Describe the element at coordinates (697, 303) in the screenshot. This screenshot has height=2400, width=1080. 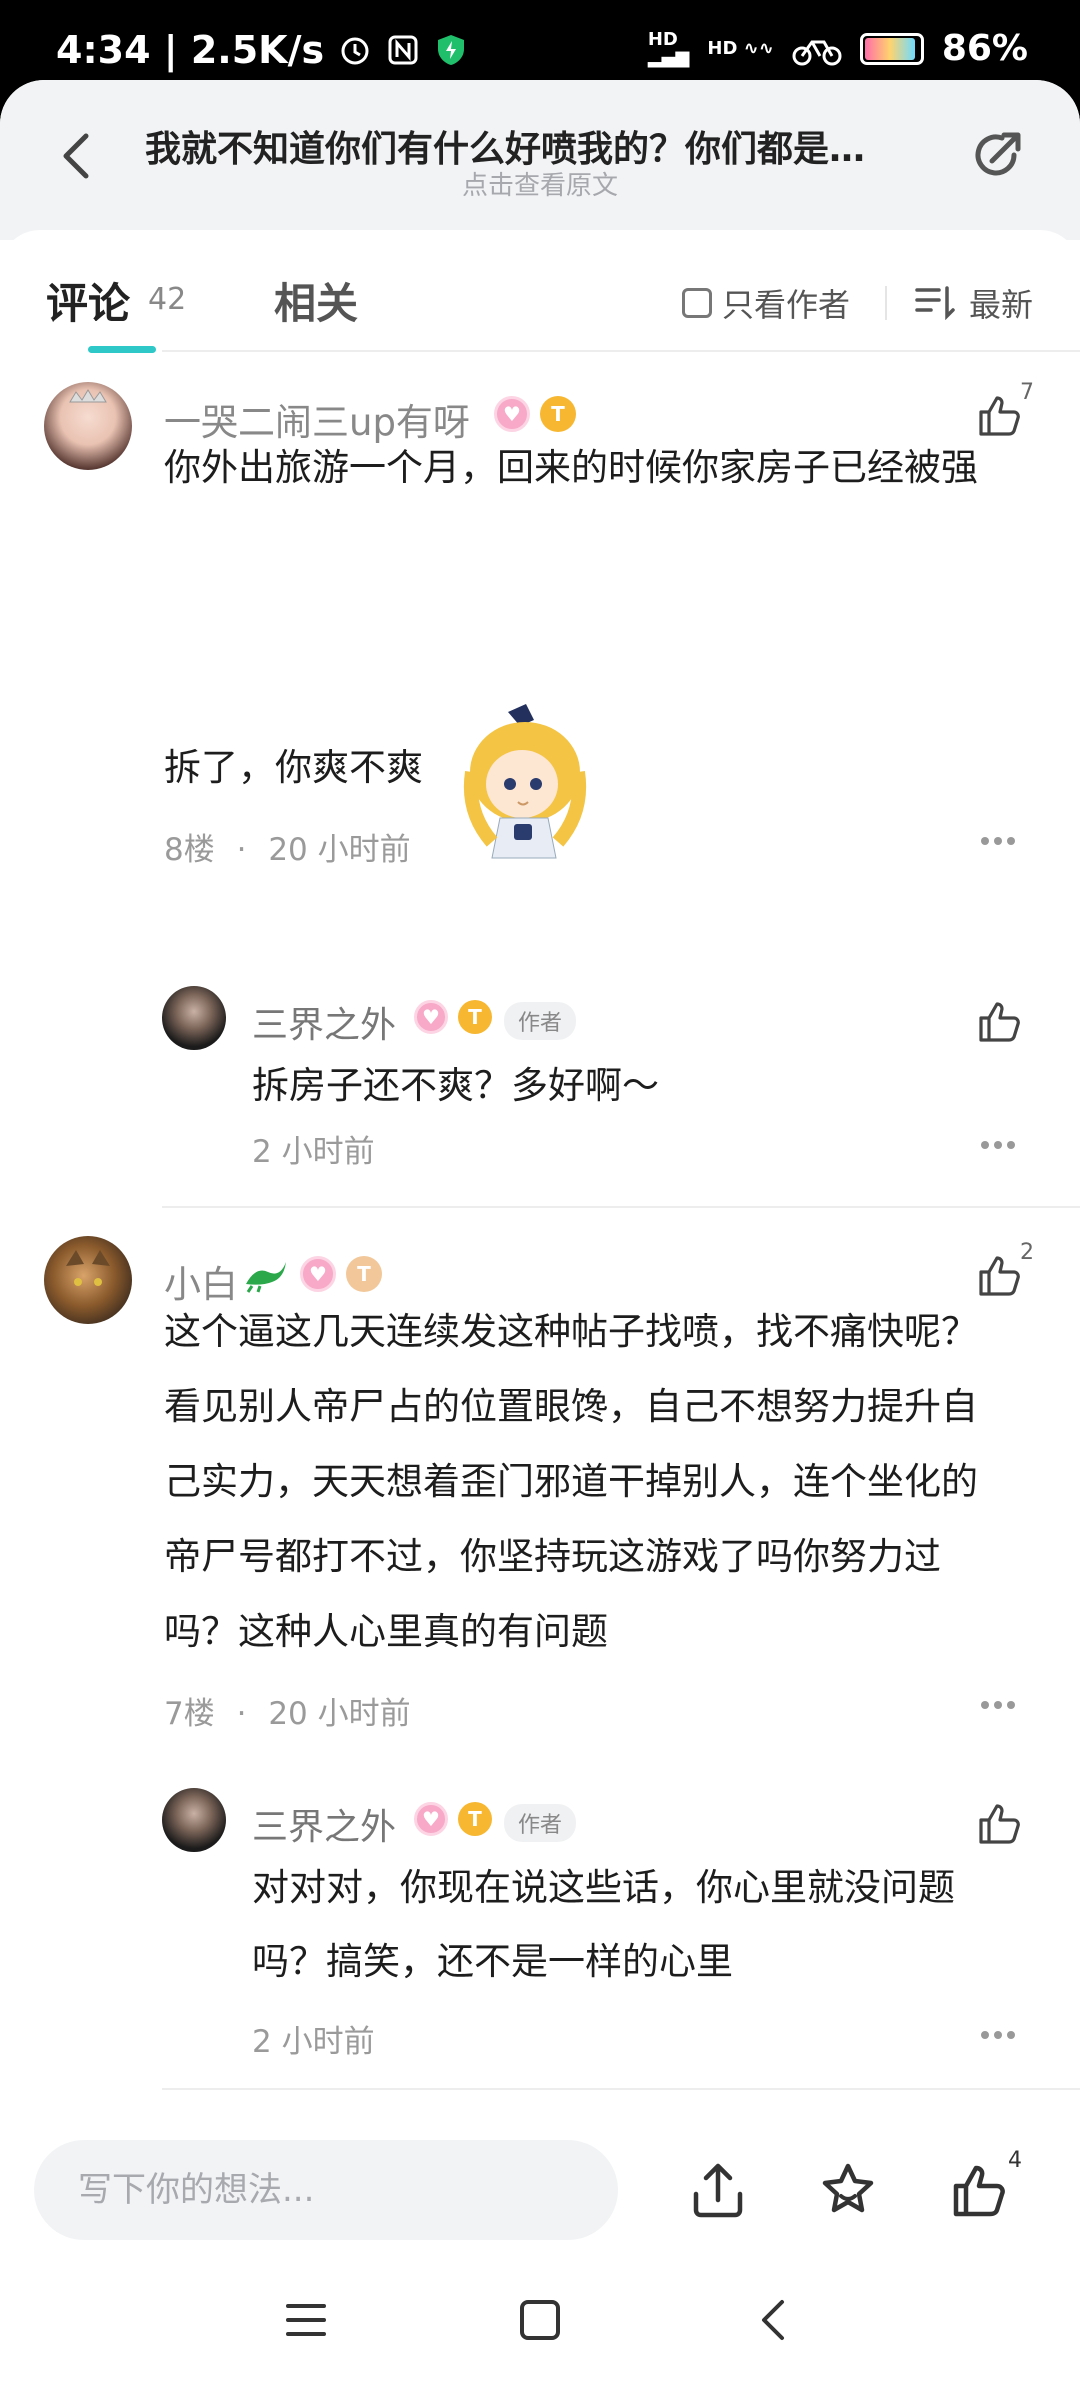
I see `only-author-checkbox` at that location.